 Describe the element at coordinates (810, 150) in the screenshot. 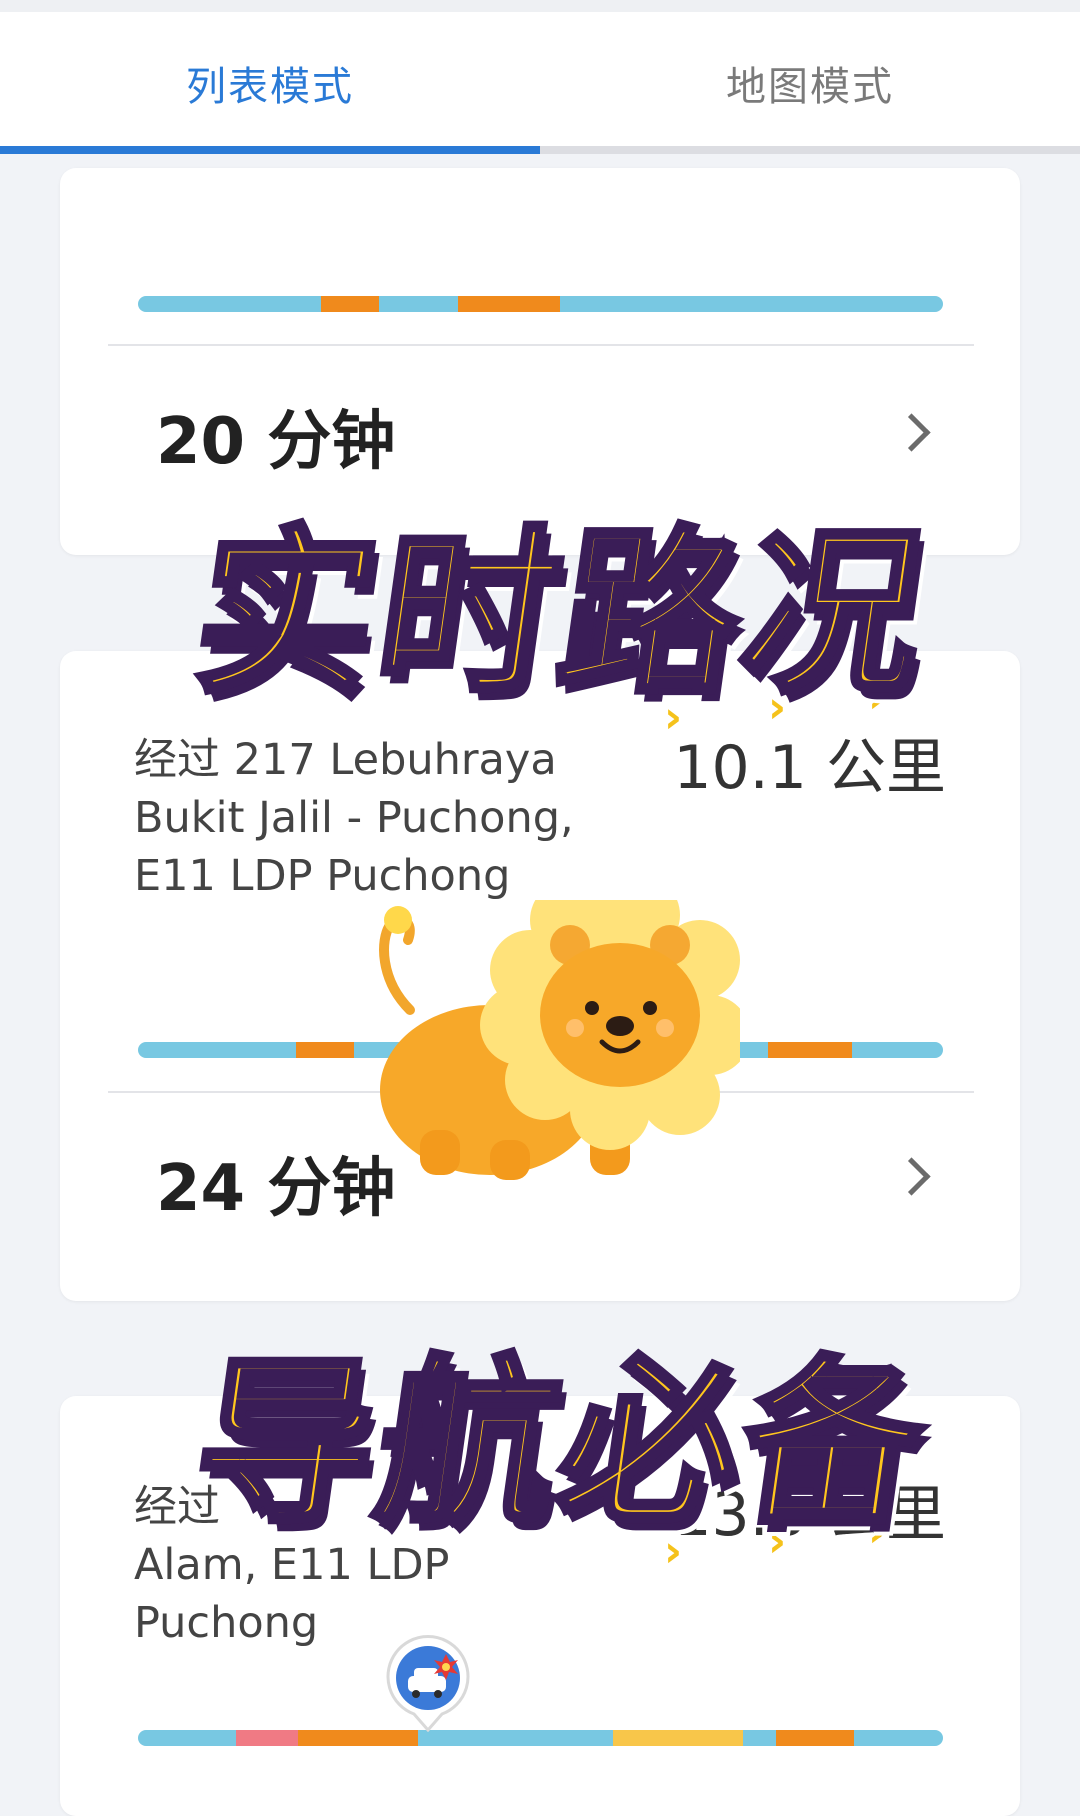

I see `tab-indicator-track` at that location.